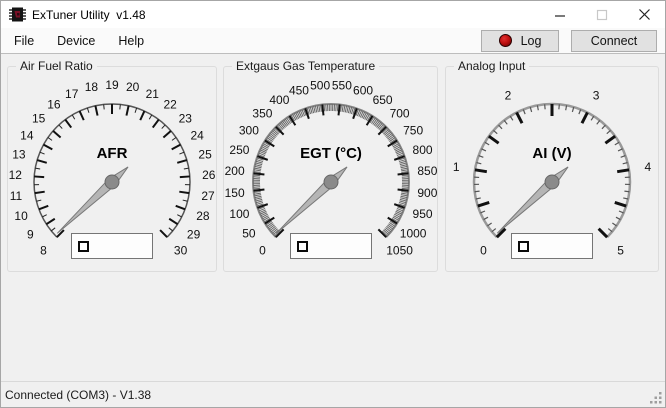  I want to click on minimize-icon, so click(560, 15).